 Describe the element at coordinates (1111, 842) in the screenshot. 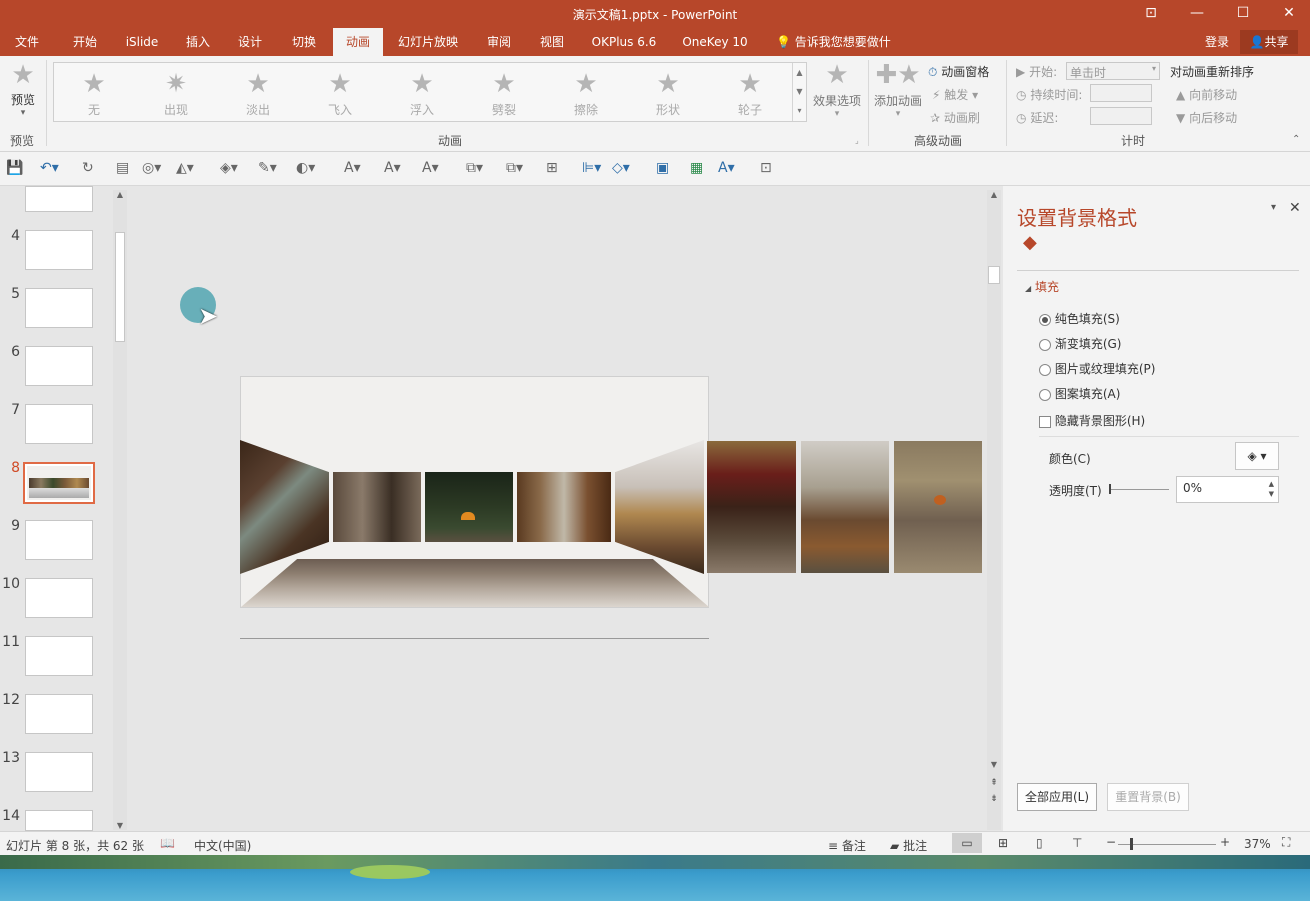

I see `zoom-out-icon: −` at that location.